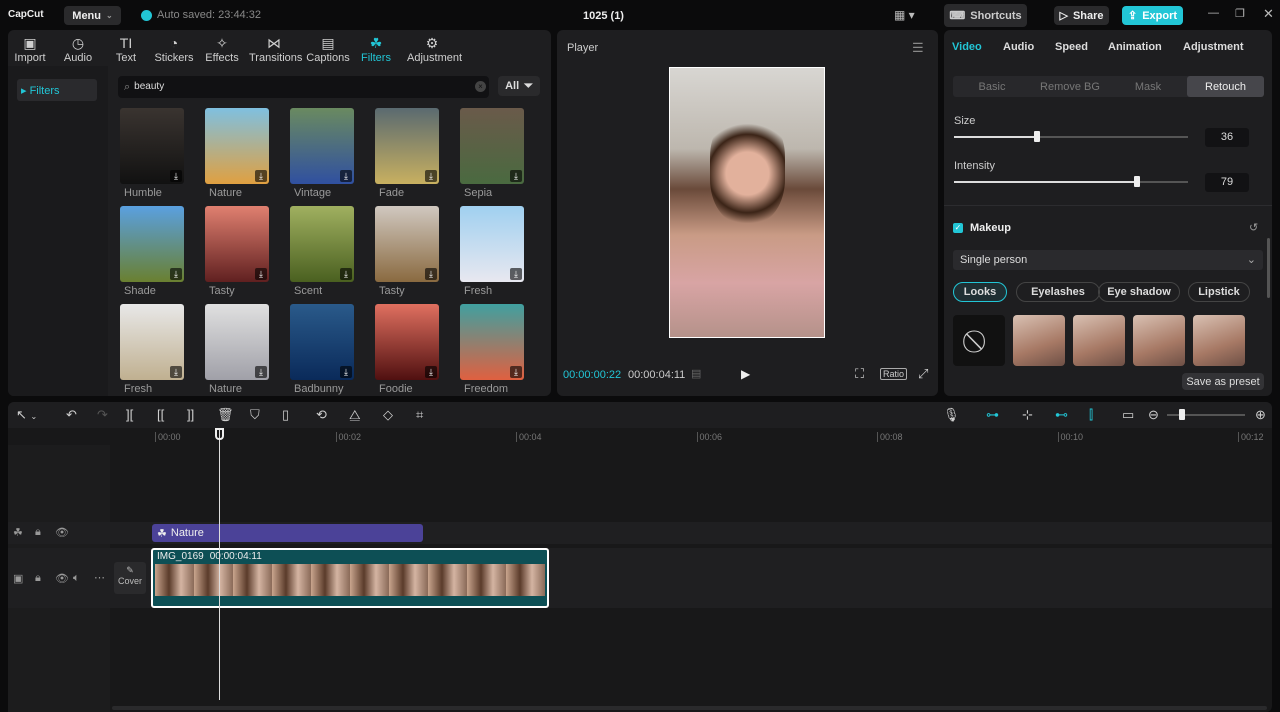 This screenshot has height=712, width=1280. What do you see at coordinates (287, 533) in the screenshot?
I see `filter-clip: ☘ Nature` at bounding box center [287, 533].